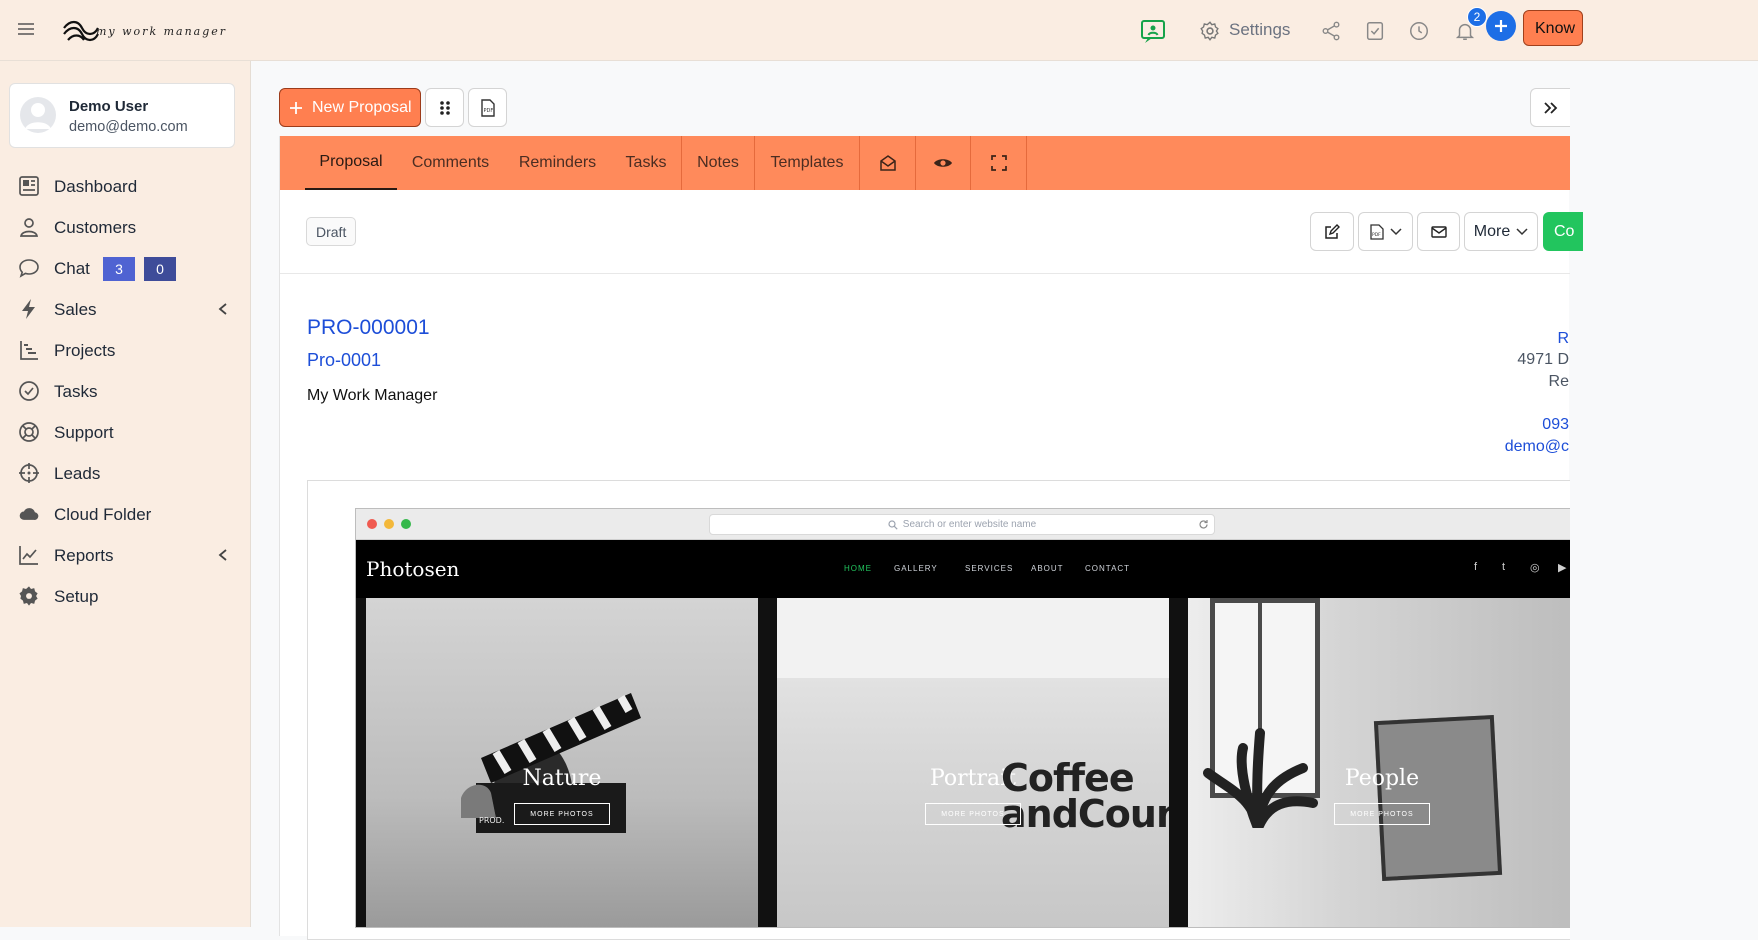  What do you see at coordinates (122, 115) in the screenshot?
I see `user-profile-card: Demo User demo@demo.com` at bounding box center [122, 115].